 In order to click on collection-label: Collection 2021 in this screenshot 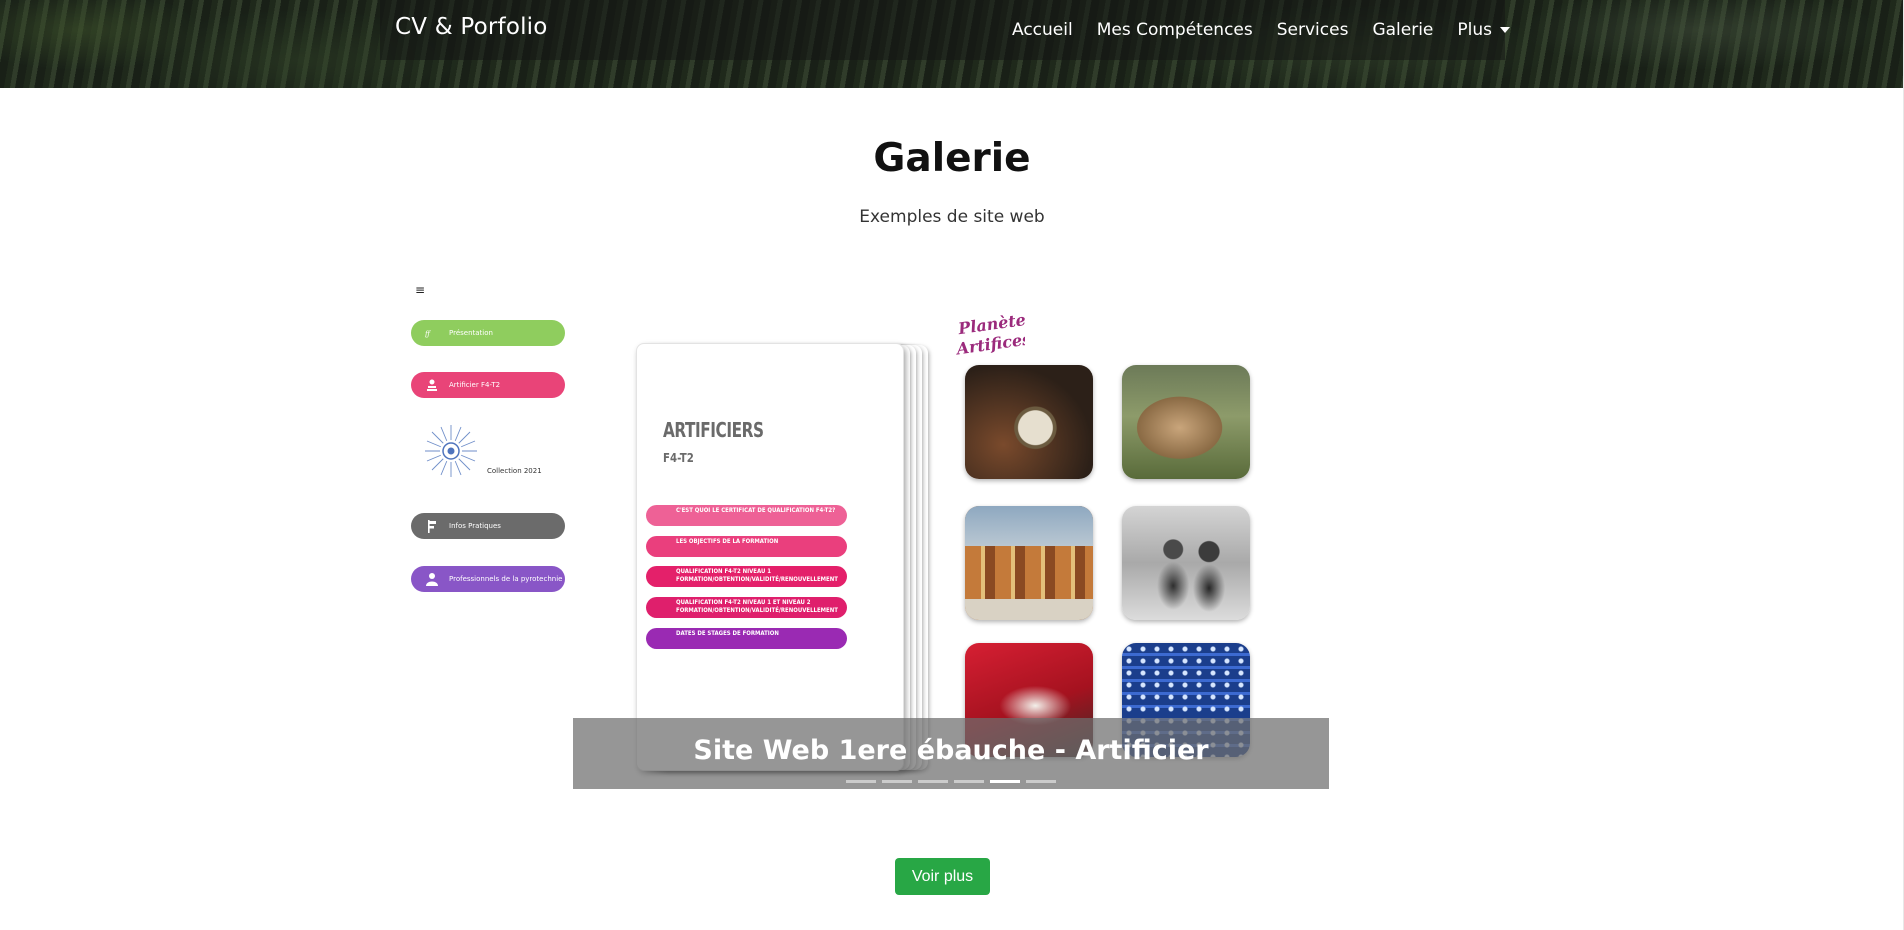, I will do `click(514, 471)`.